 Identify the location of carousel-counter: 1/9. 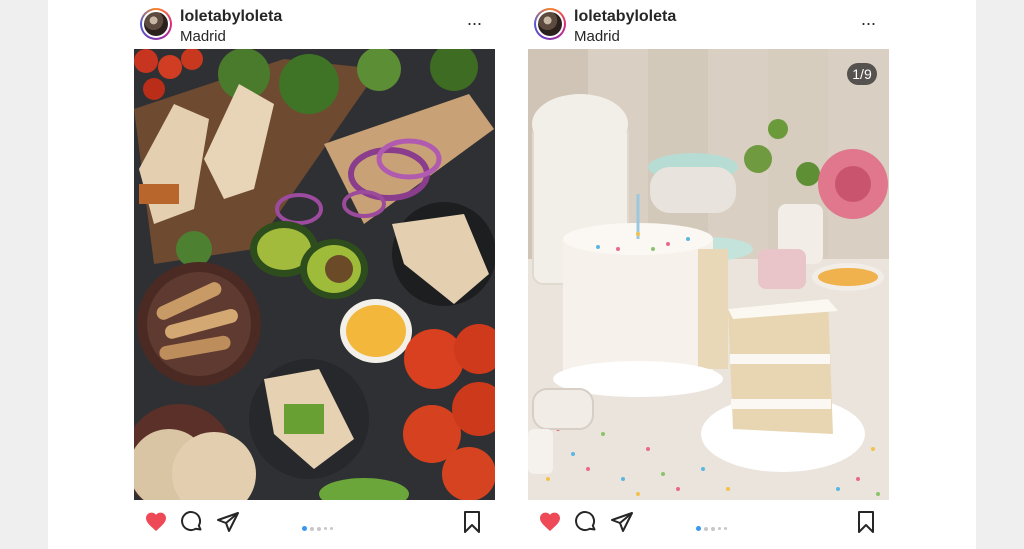
(862, 74).